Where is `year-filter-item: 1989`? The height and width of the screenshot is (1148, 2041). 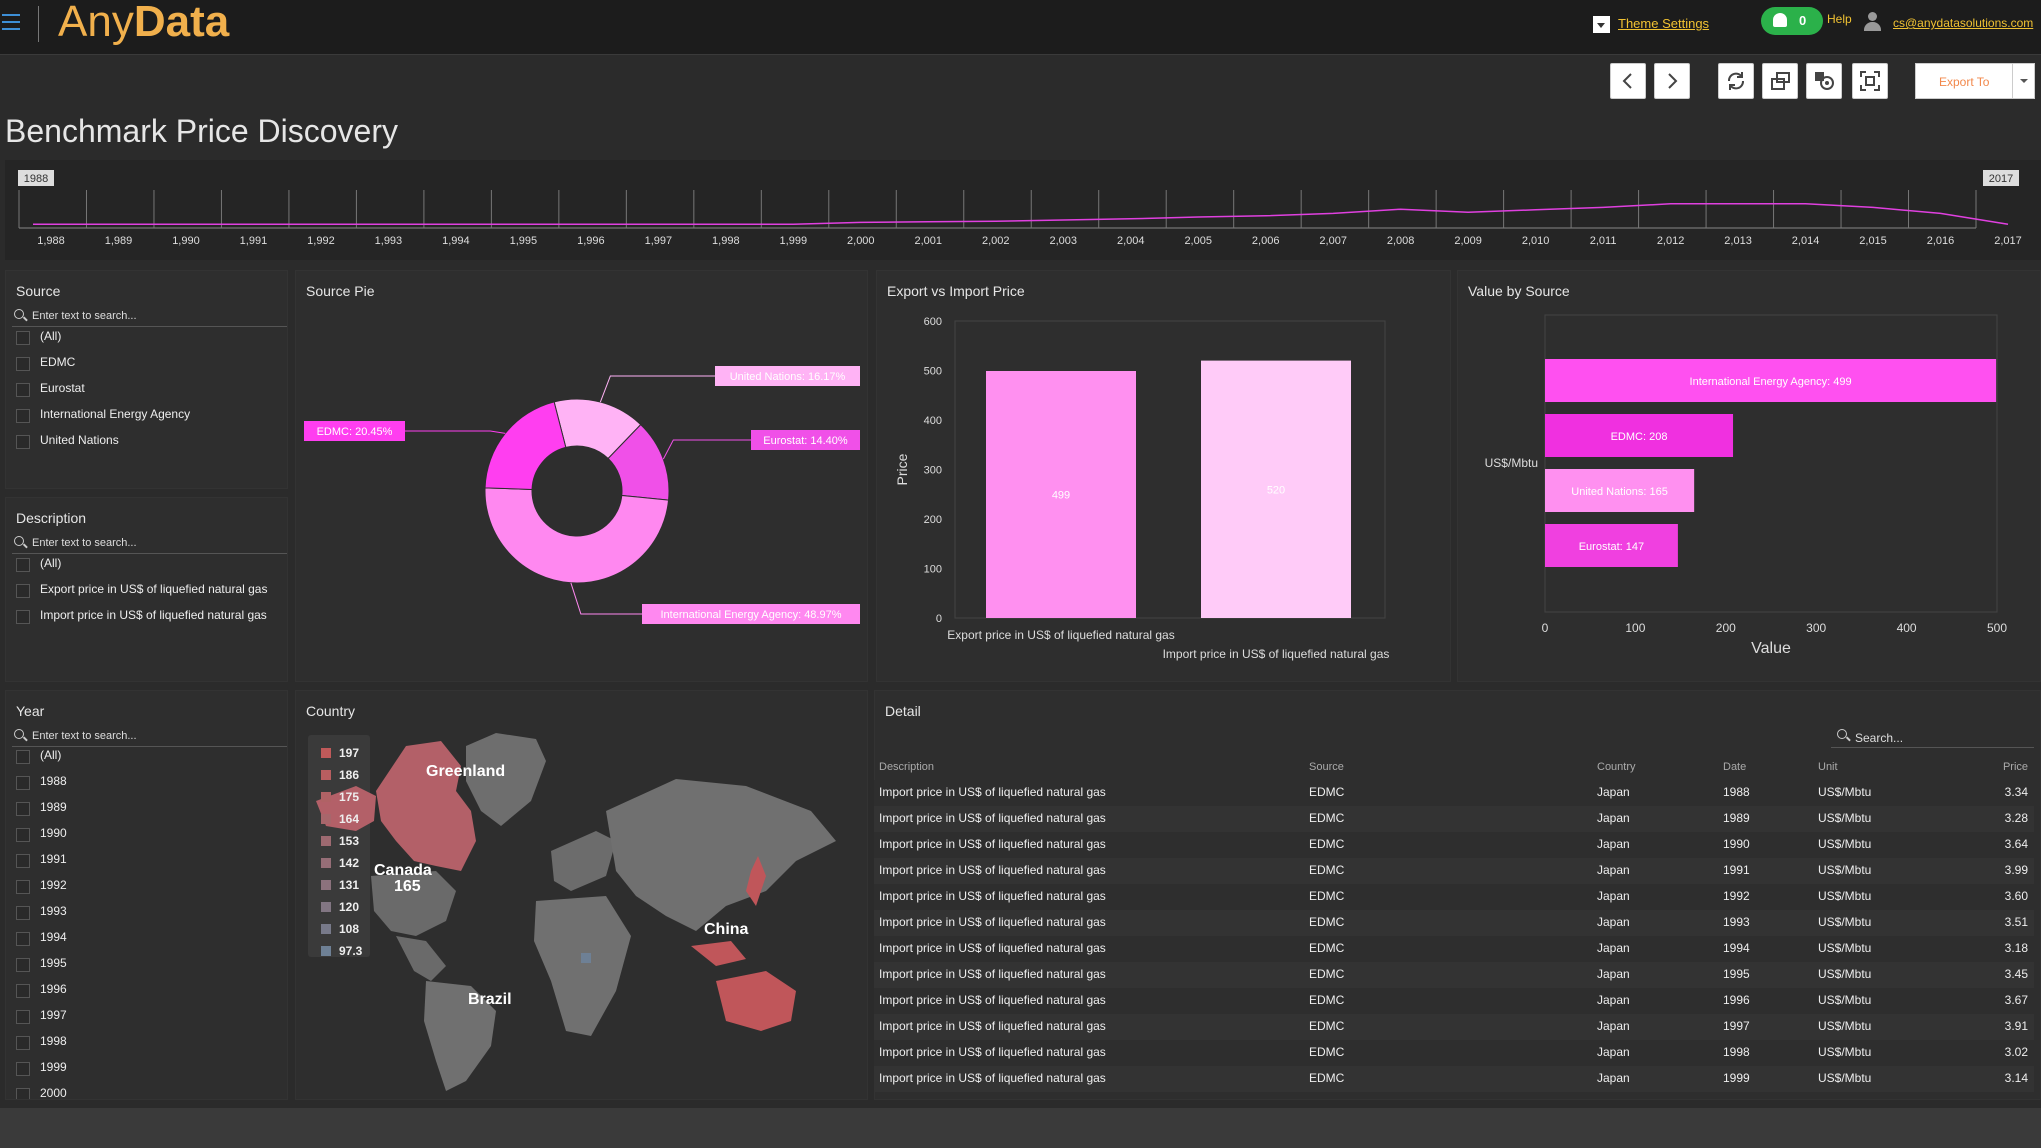
year-filter-item: 1989 is located at coordinates (151, 807).